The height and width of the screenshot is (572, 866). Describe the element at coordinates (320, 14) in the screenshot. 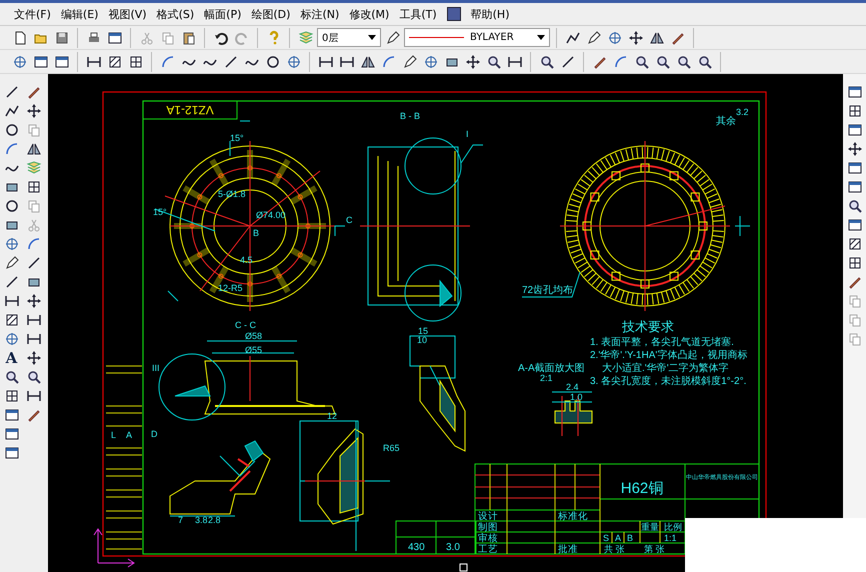

I see `menu-item: 标注(N)` at that location.